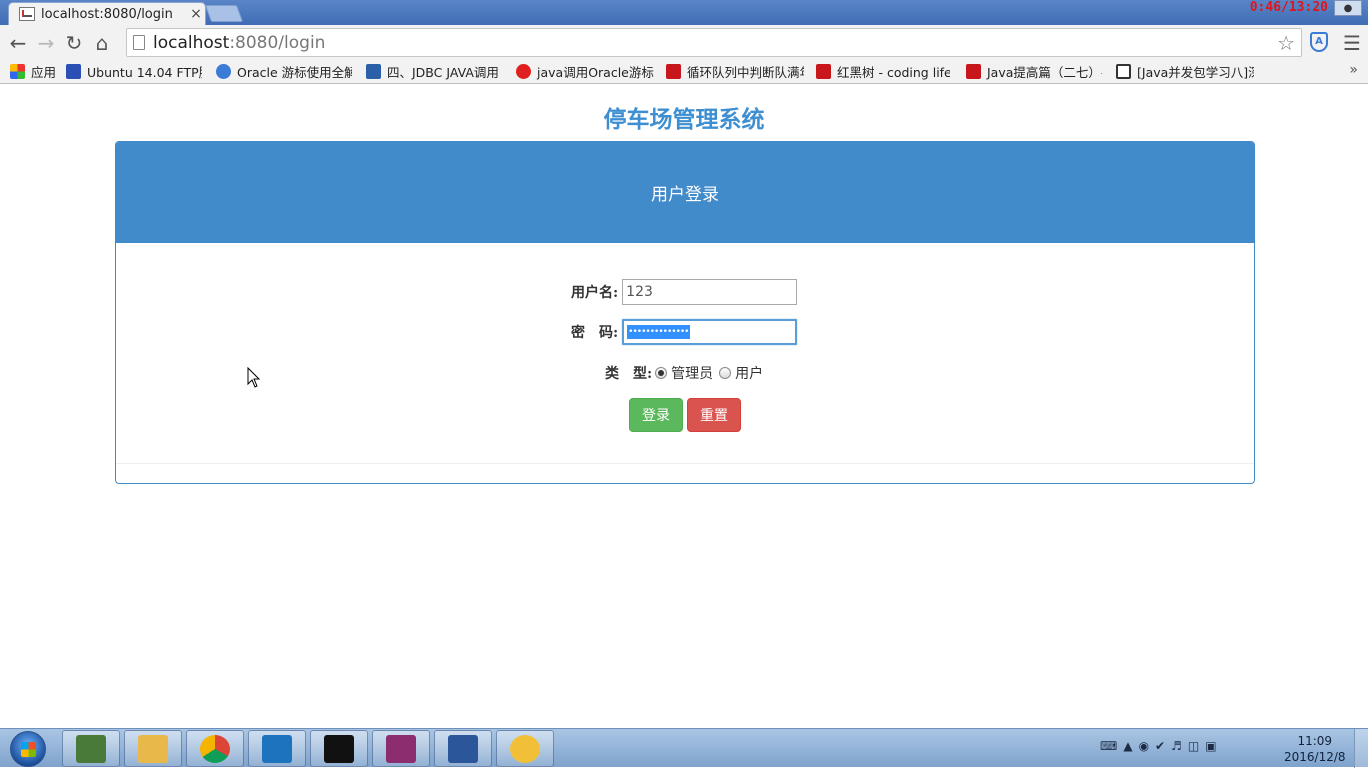 This screenshot has width=1368, height=768. I want to click on display-icon: ▣, so click(1210, 746).